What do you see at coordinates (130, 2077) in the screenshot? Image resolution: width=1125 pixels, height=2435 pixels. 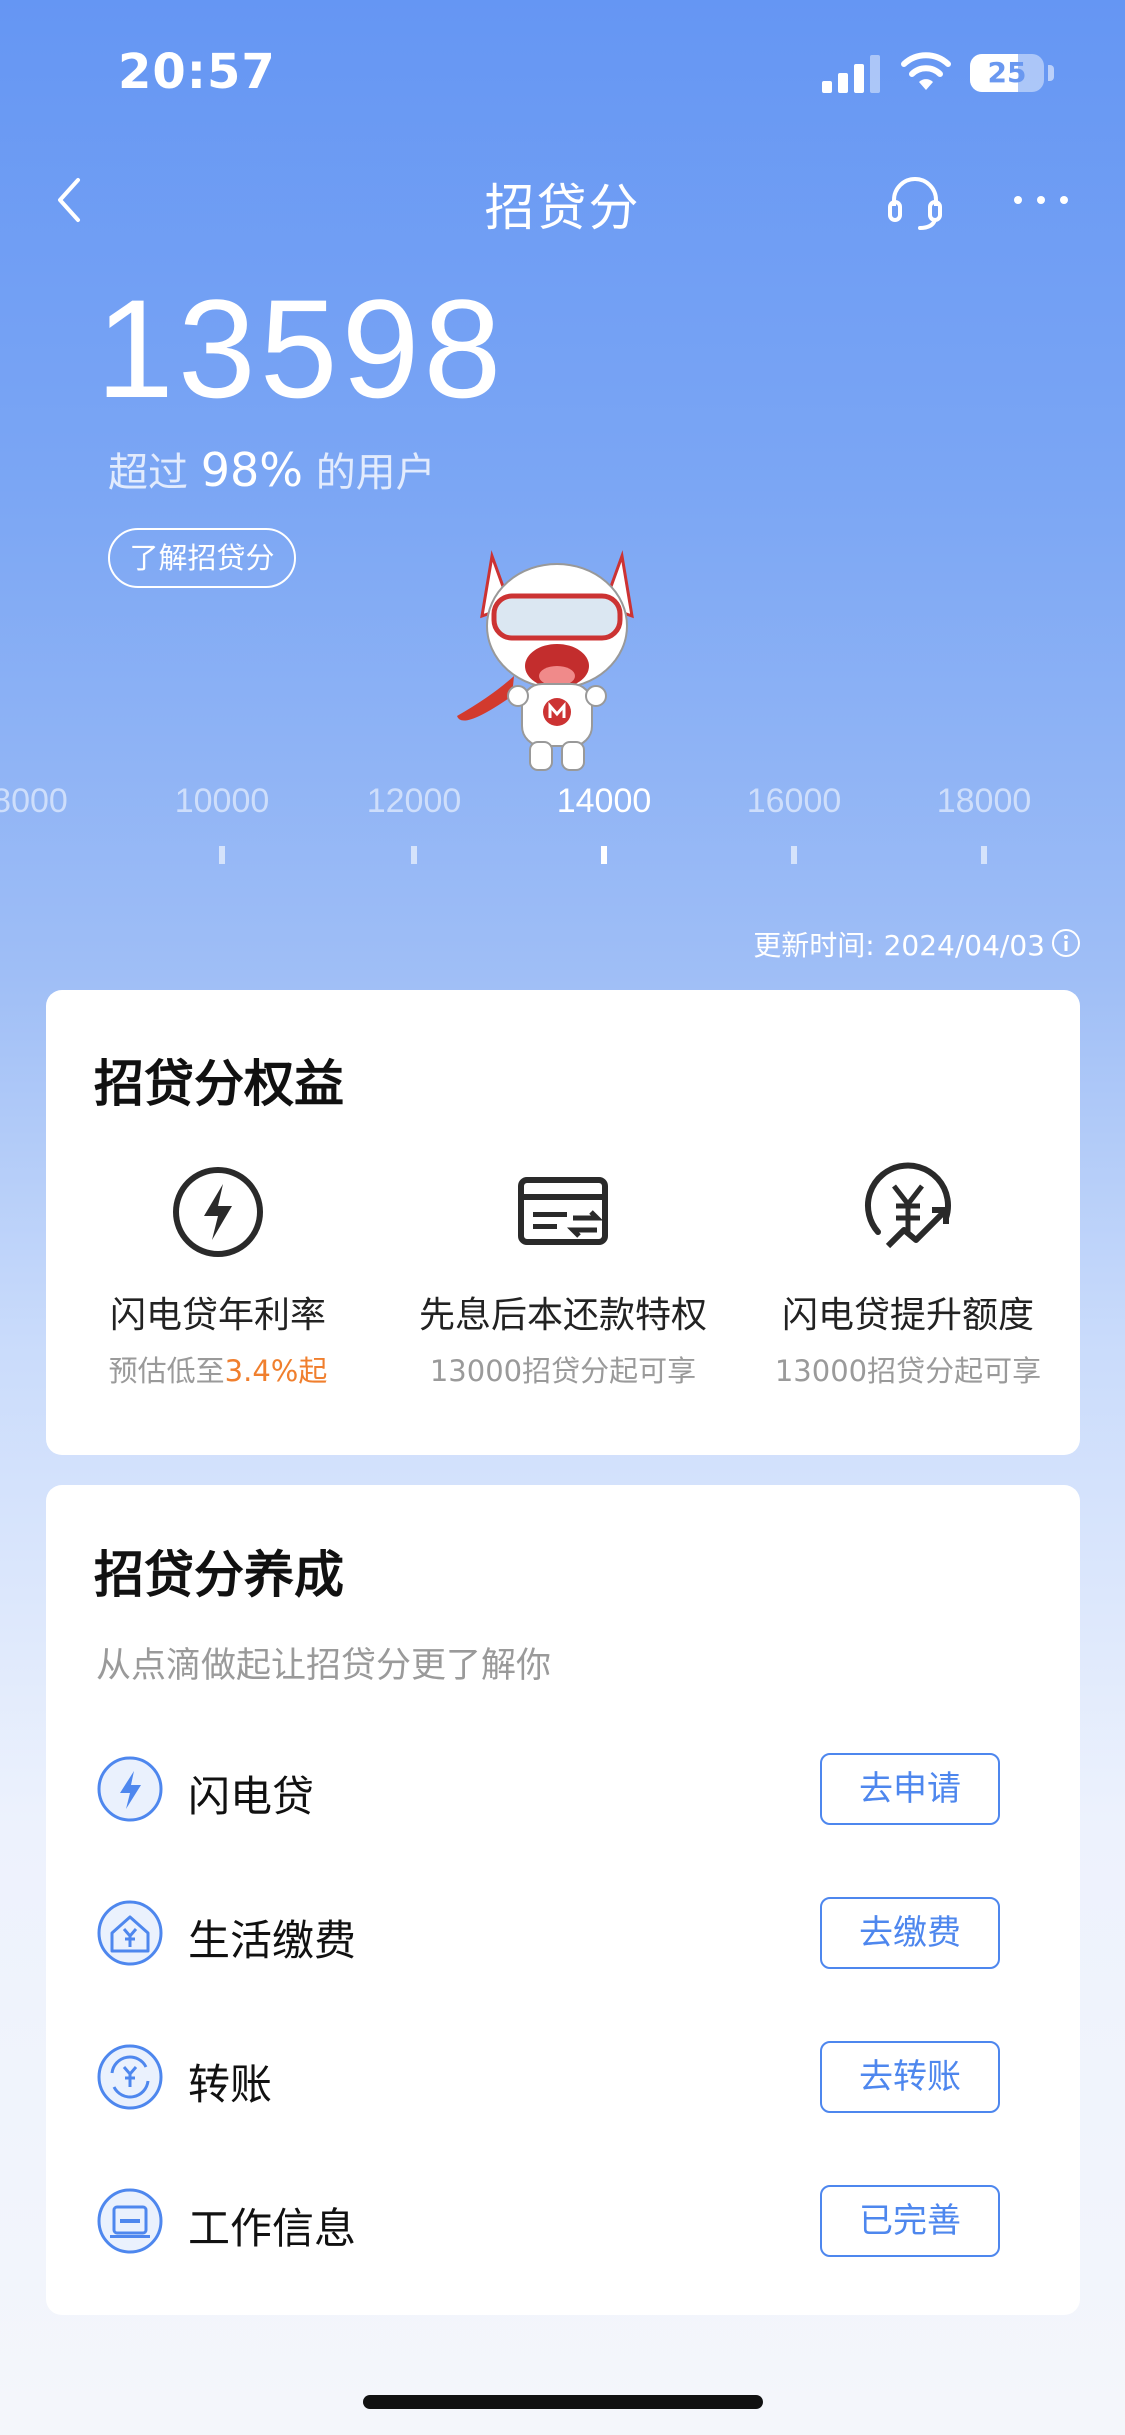 I see `transfer-icon` at bounding box center [130, 2077].